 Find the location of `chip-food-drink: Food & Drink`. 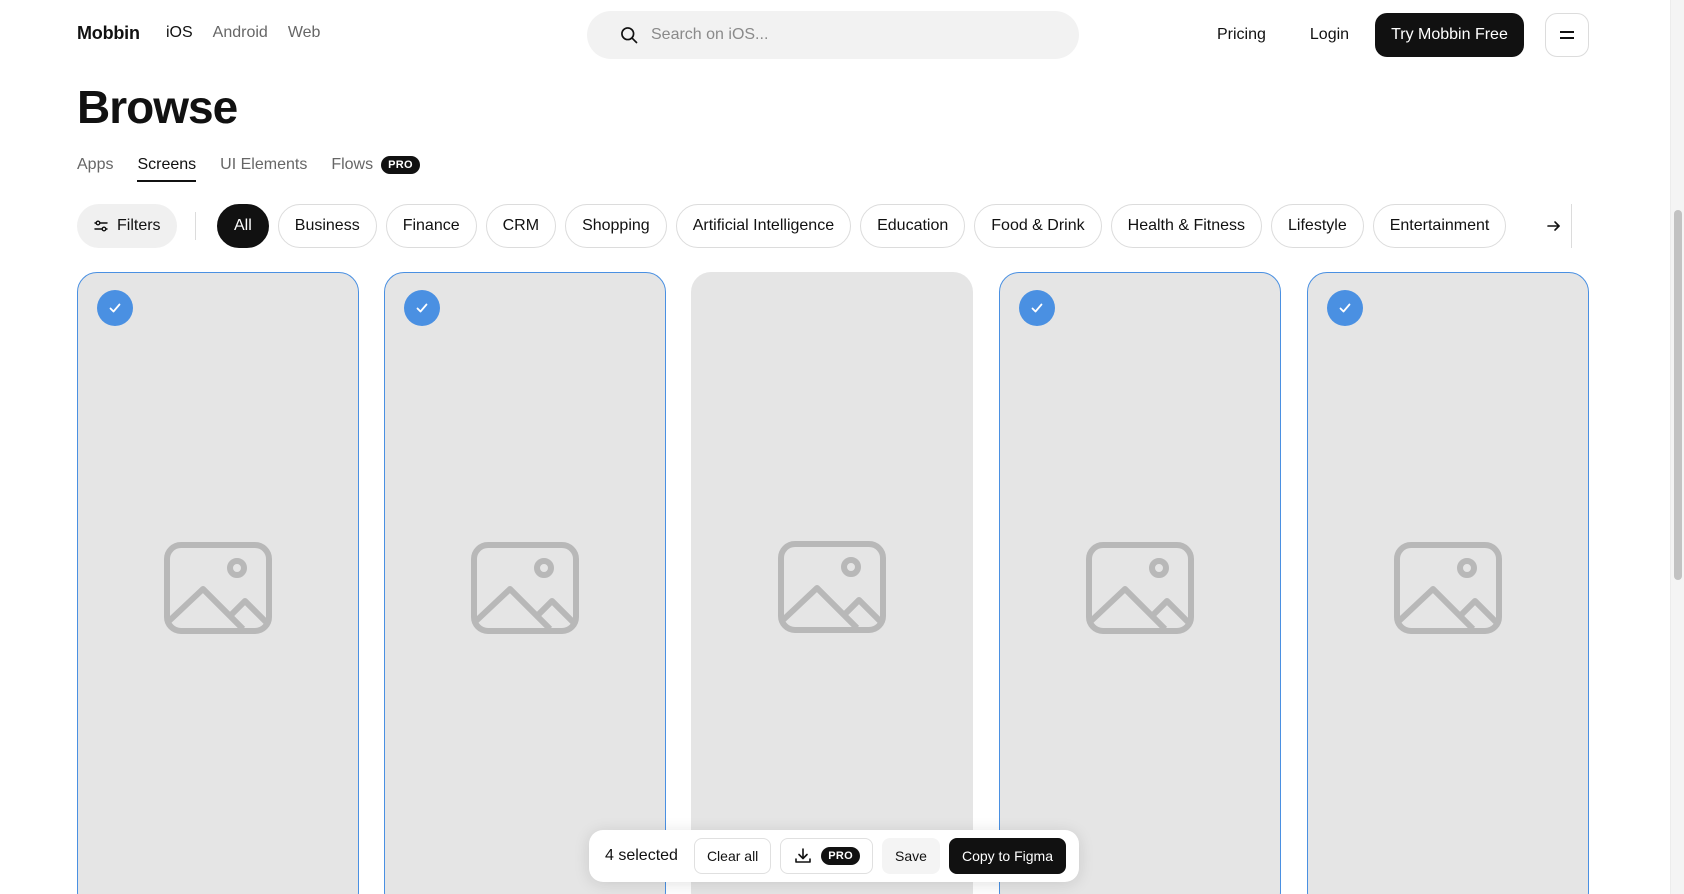

chip-food-drink: Food & Drink is located at coordinates (1038, 226).